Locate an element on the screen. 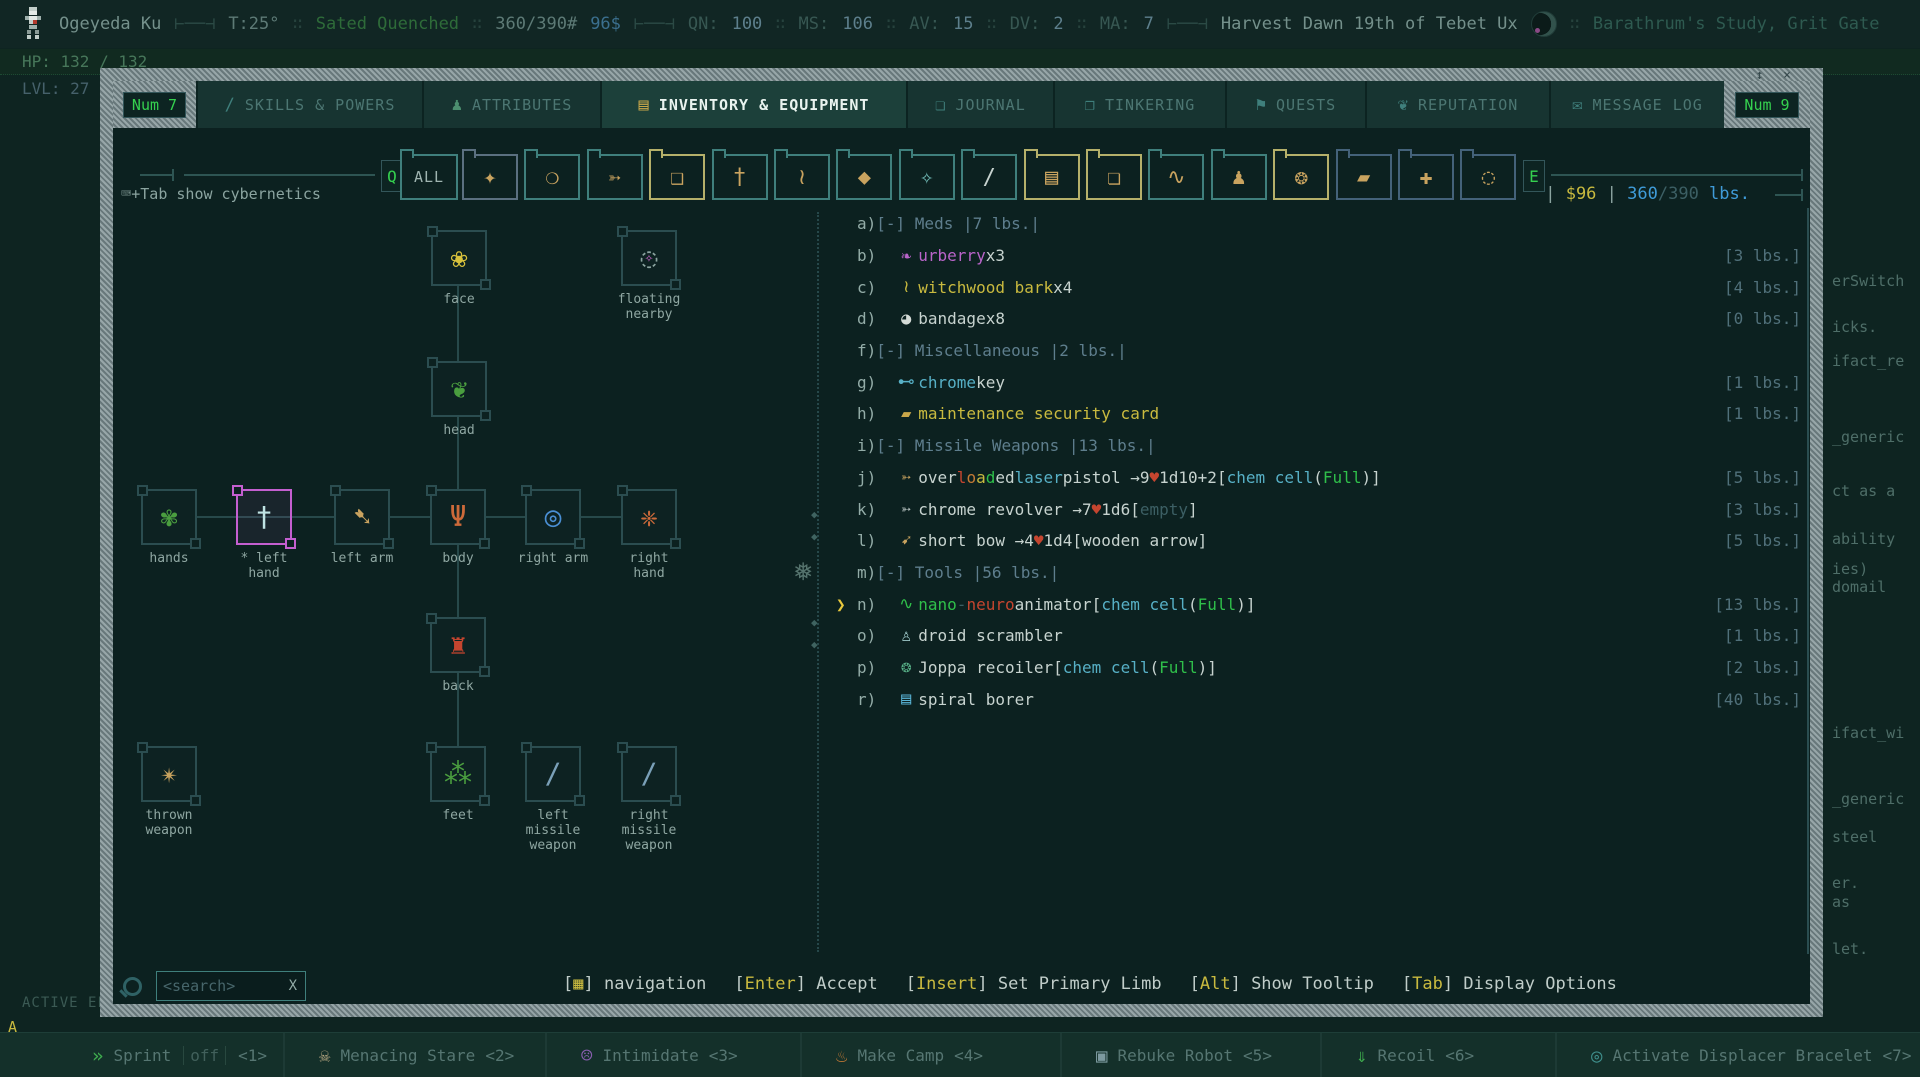 Image resolution: width=1920 pixels, height=1077 pixels. ability-intimidate: ☹ Intimidate <3> is located at coordinates (672, 1055).